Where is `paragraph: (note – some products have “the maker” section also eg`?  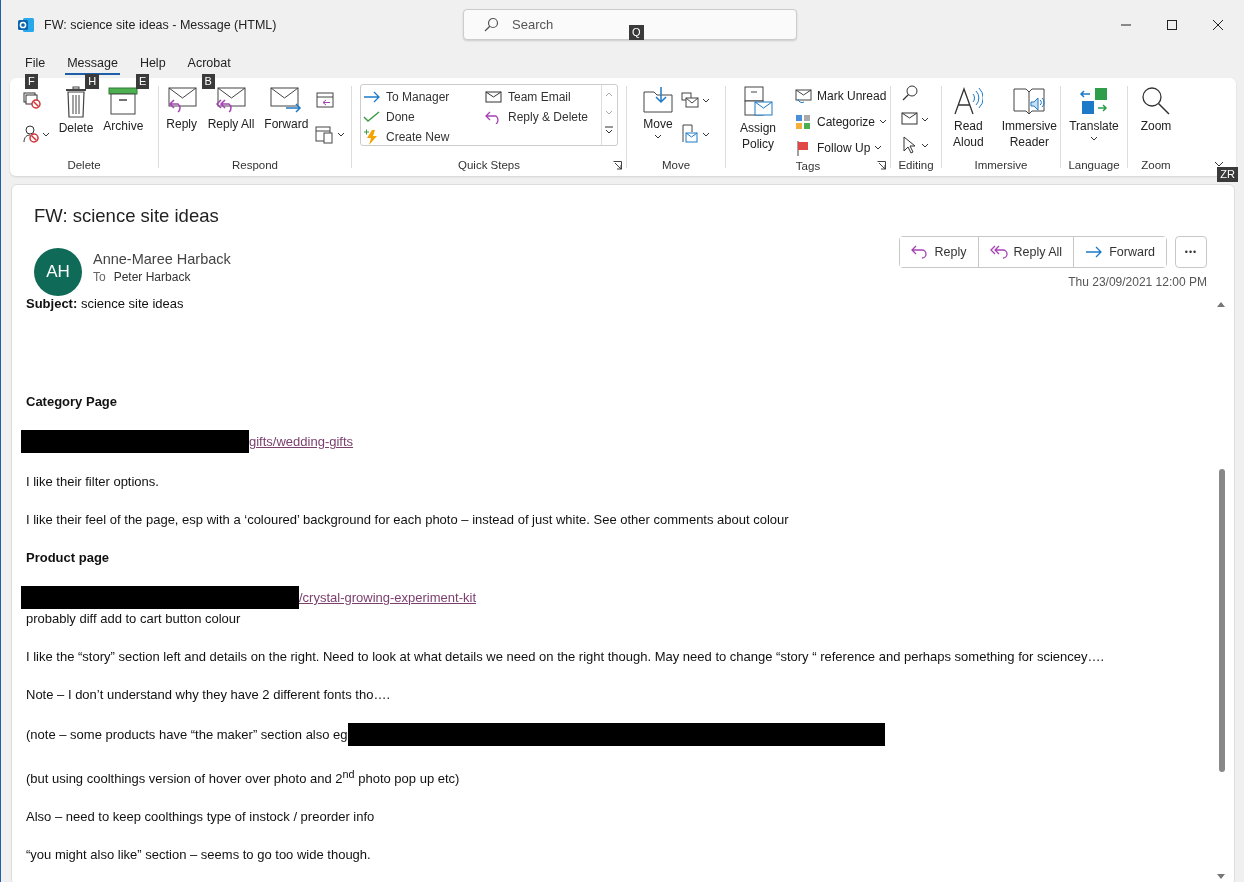
paragraph: (note – some products have “the maker” section also eg is located at coordinates (187, 735).